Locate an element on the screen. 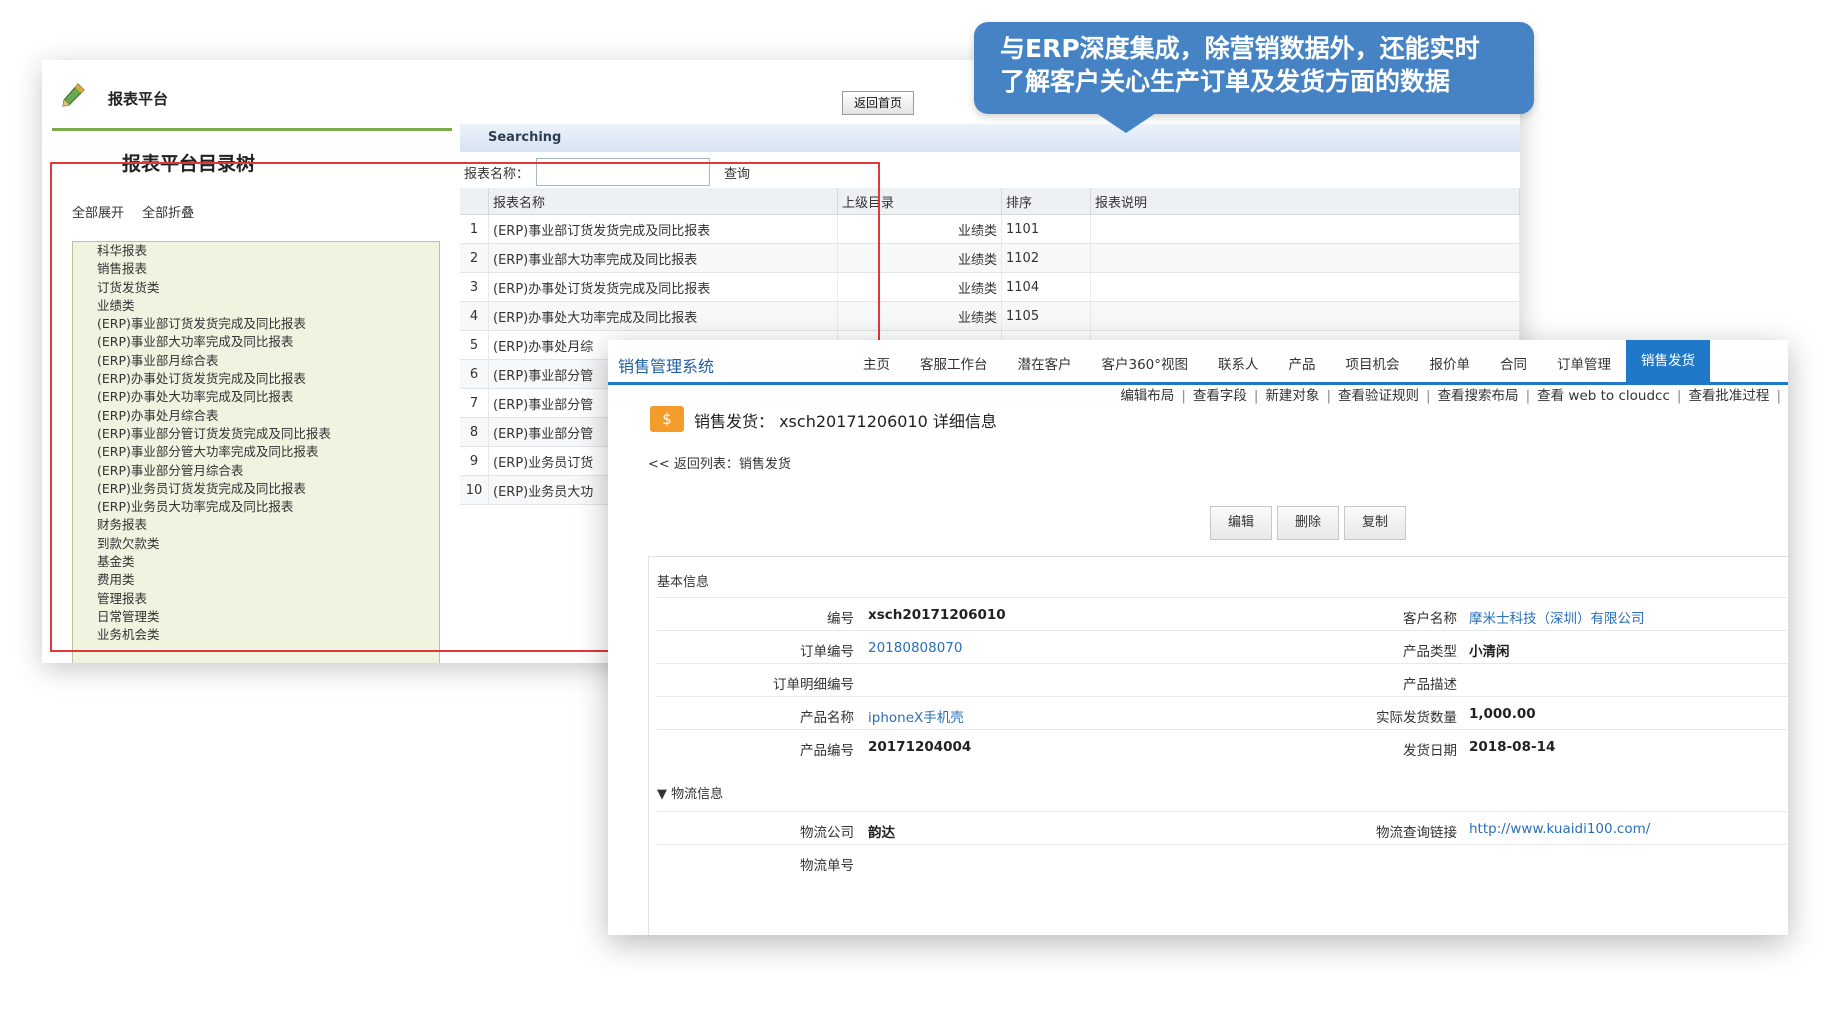 This screenshot has width=1832, height=1010. nav-tab: 联系人 is located at coordinates (1238, 361).